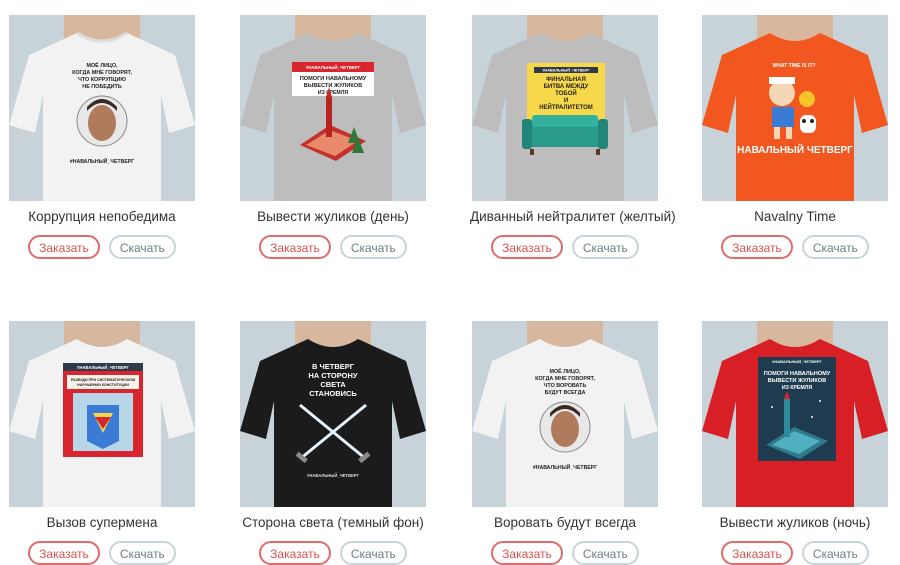  What do you see at coordinates (103, 385) in the screenshot?
I see `print-line: НАРУШЕНИИ КОНСТИТУЦИИ` at bounding box center [103, 385].